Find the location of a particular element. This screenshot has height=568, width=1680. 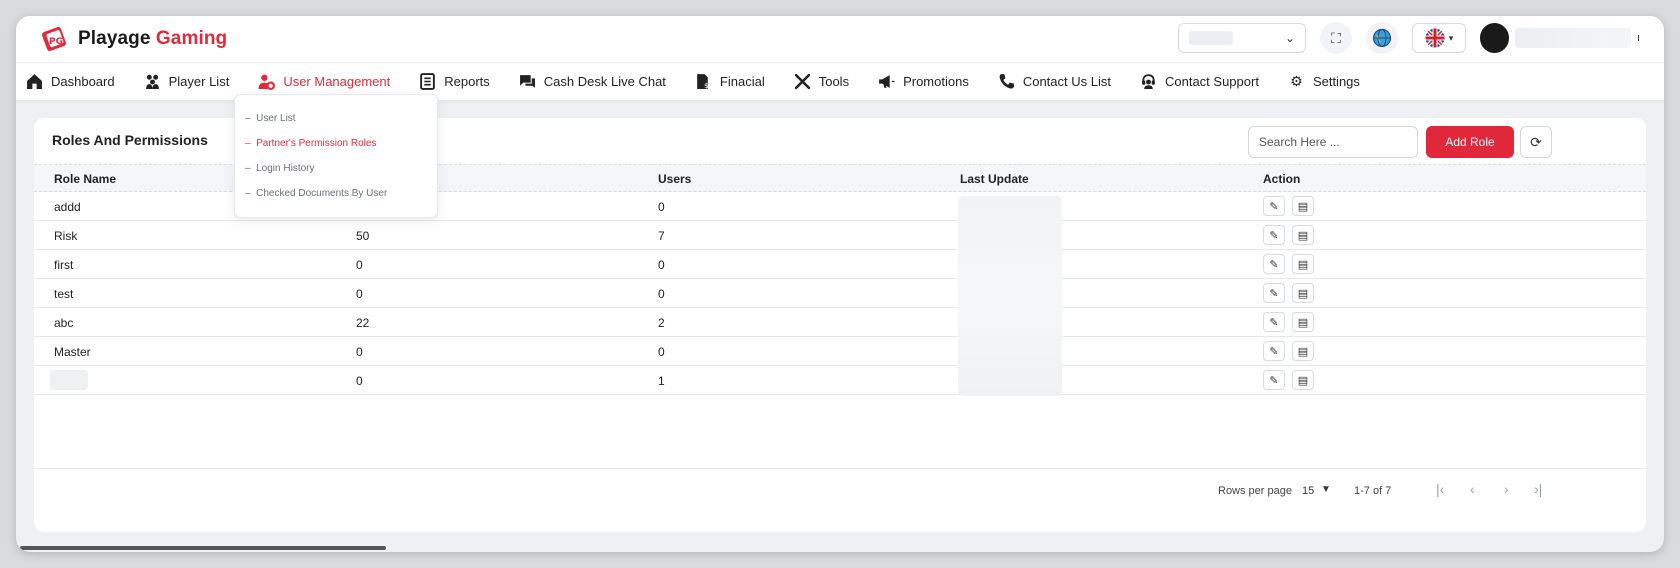

prev-page-icon: ‹ is located at coordinates (1472, 489).